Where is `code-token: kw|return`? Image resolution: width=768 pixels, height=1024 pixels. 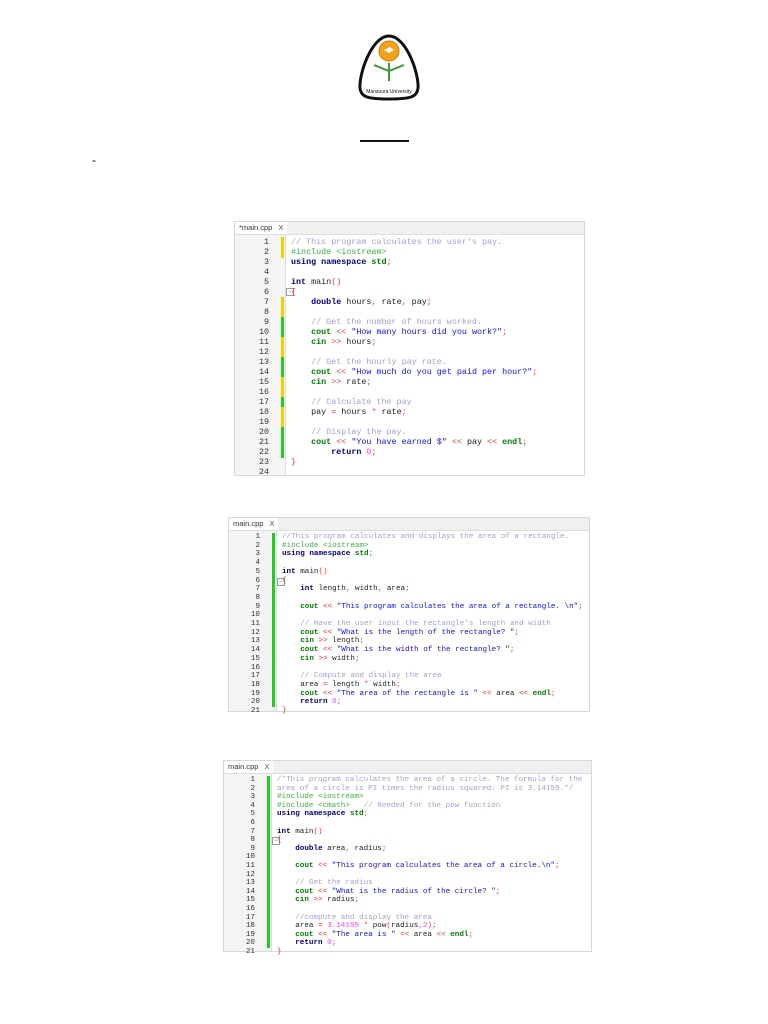 code-token: kw|return is located at coordinates (311, 943).